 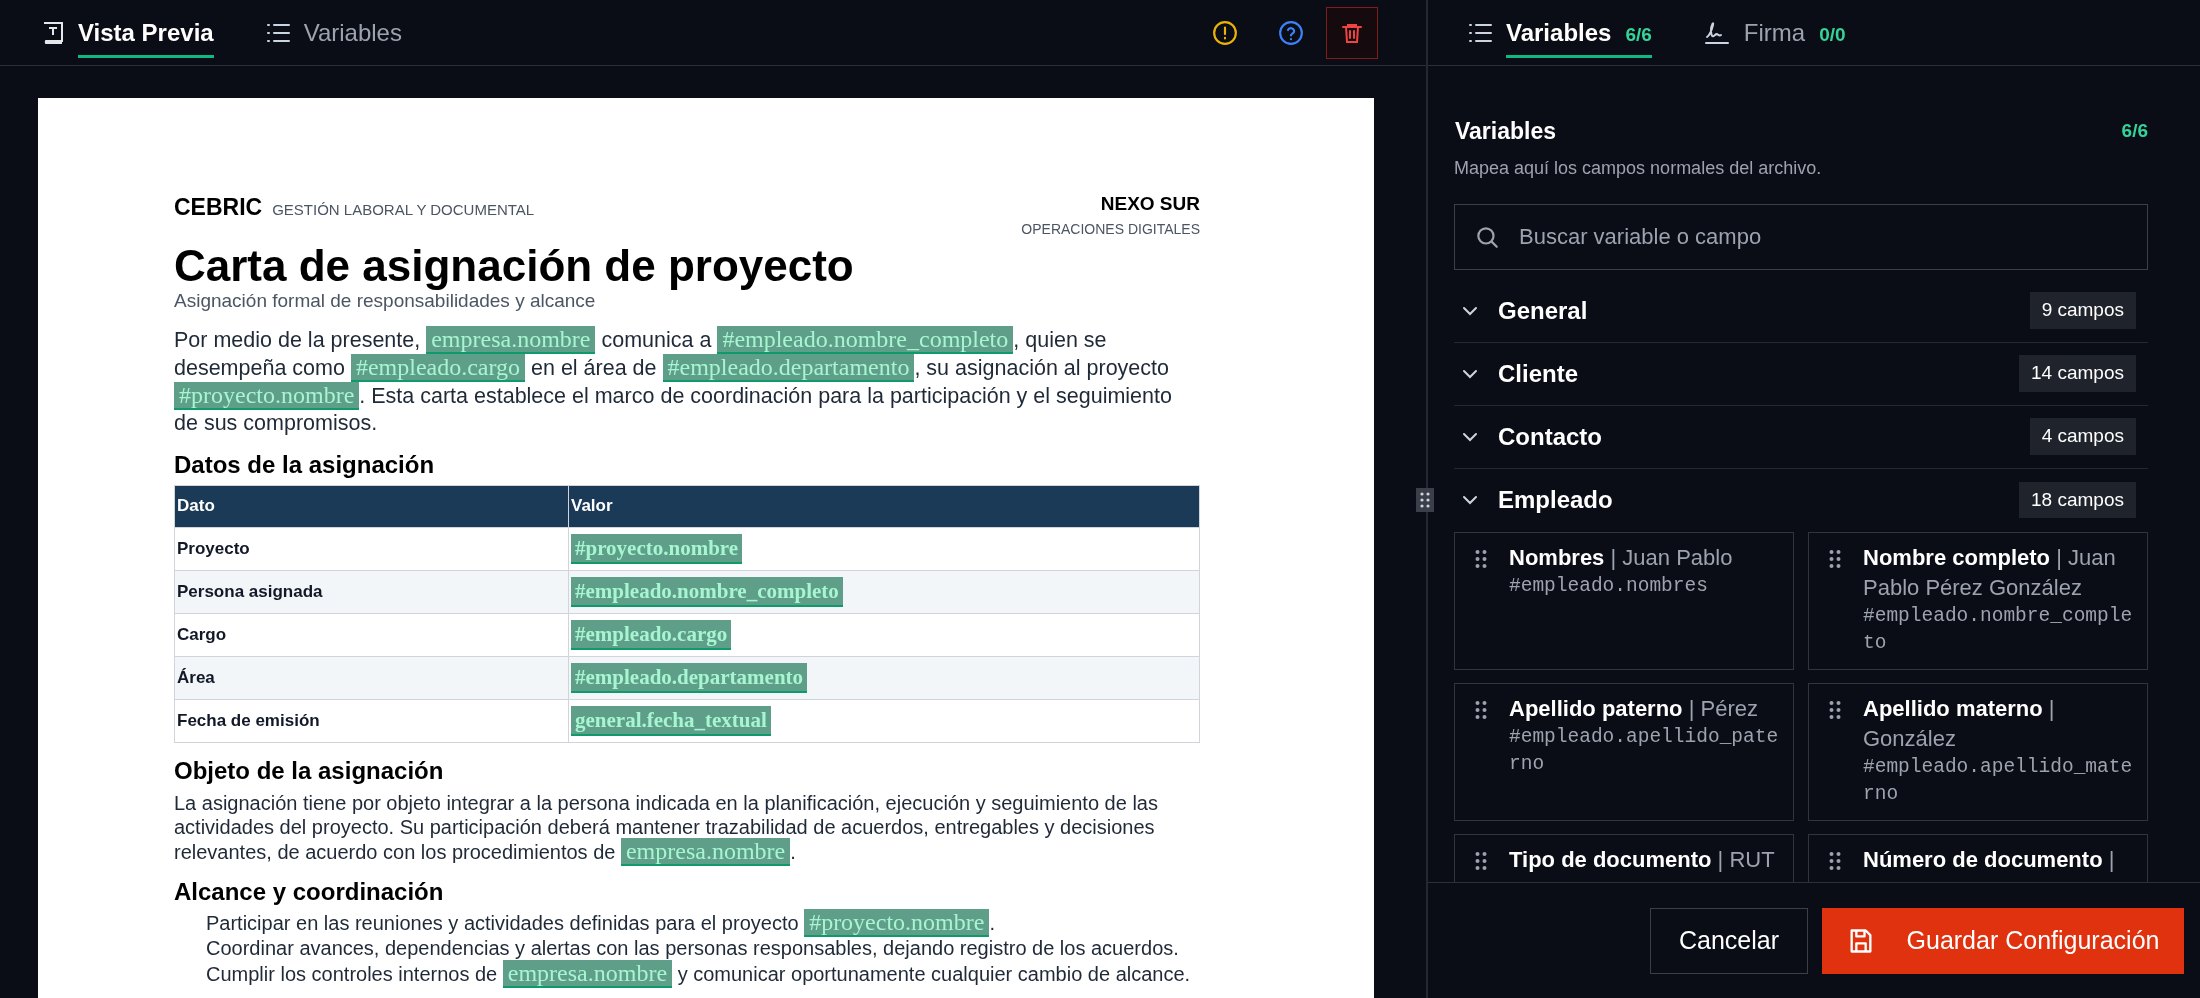 What do you see at coordinates (671, 720) in the screenshot?
I see `variable-tag: general.fecha_textual` at bounding box center [671, 720].